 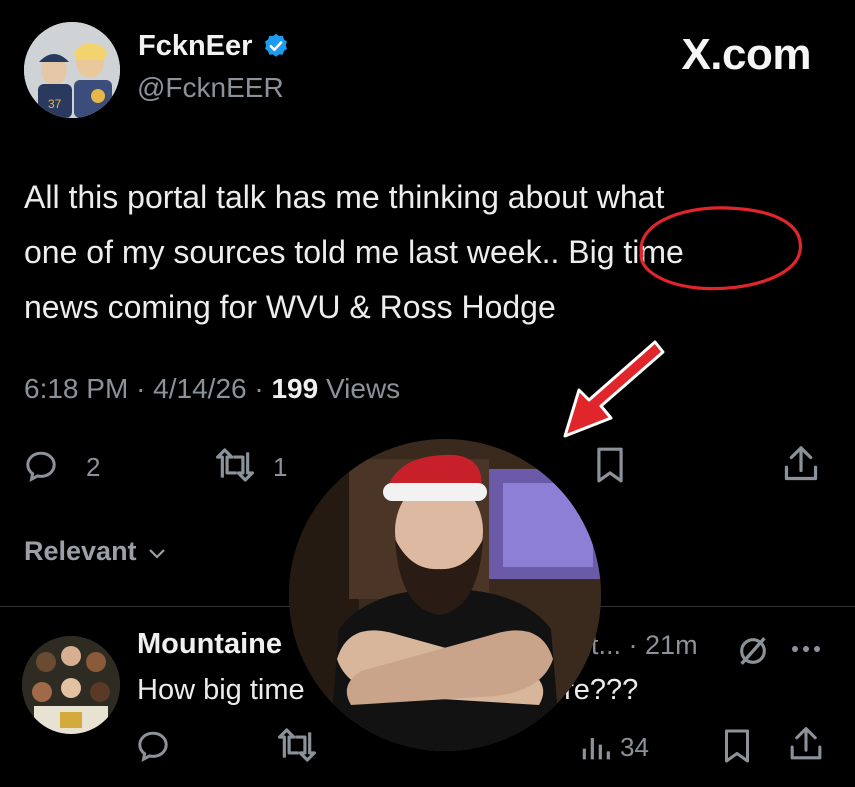 What do you see at coordinates (595, 746) in the screenshot?
I see `views-icon` at bounding box center [595, 746].